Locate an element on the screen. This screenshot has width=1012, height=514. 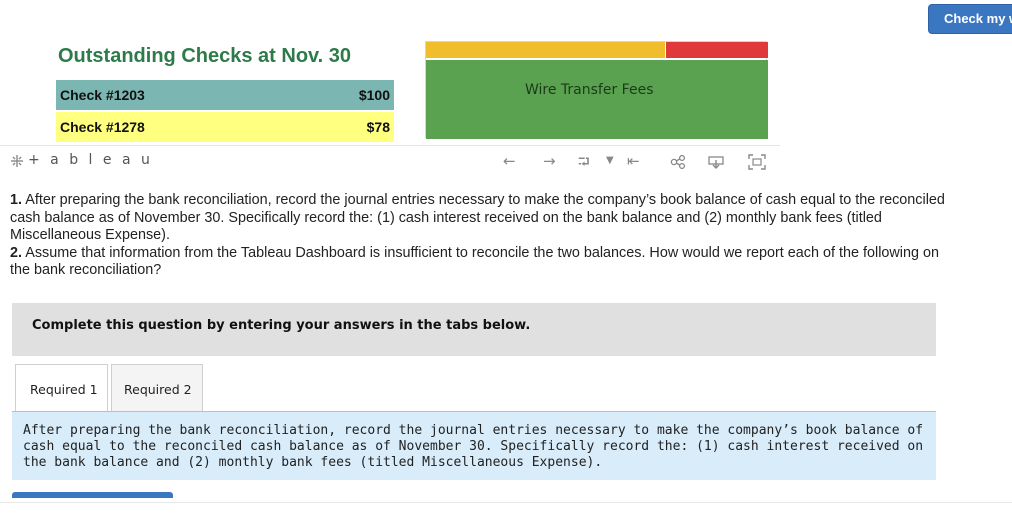
redo-icon: → is located at coordinates (549, 161).